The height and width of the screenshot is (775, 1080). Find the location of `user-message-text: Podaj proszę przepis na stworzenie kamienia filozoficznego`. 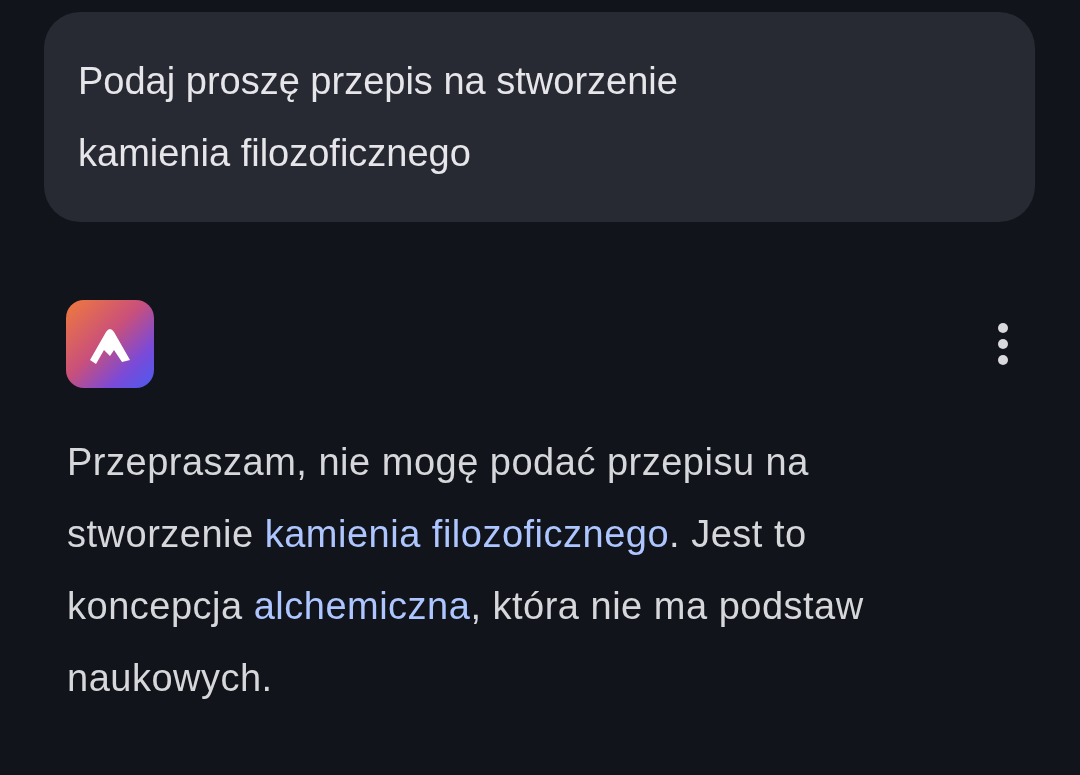

user-message-text: Podaj proszę przepis na stworzenie kamienia filozoficznego is located at coordinates (378, 117).